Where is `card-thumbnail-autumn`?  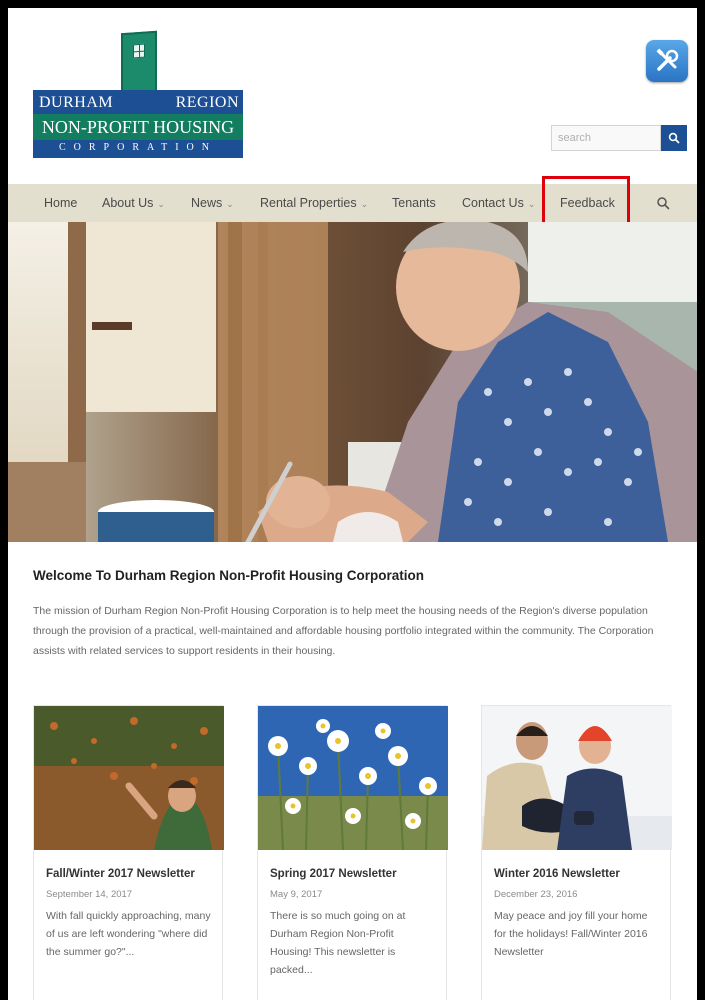 card-thumbnail-autumn is located at coordinates (129, 778).